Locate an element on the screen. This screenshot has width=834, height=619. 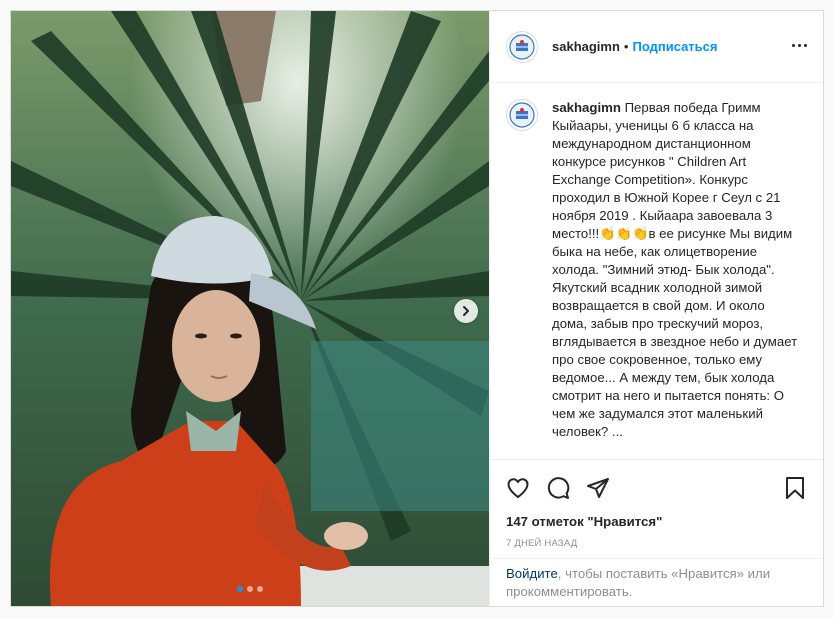
post-header: sakhagimn • Подписаться is located at coordinates (656, 47).